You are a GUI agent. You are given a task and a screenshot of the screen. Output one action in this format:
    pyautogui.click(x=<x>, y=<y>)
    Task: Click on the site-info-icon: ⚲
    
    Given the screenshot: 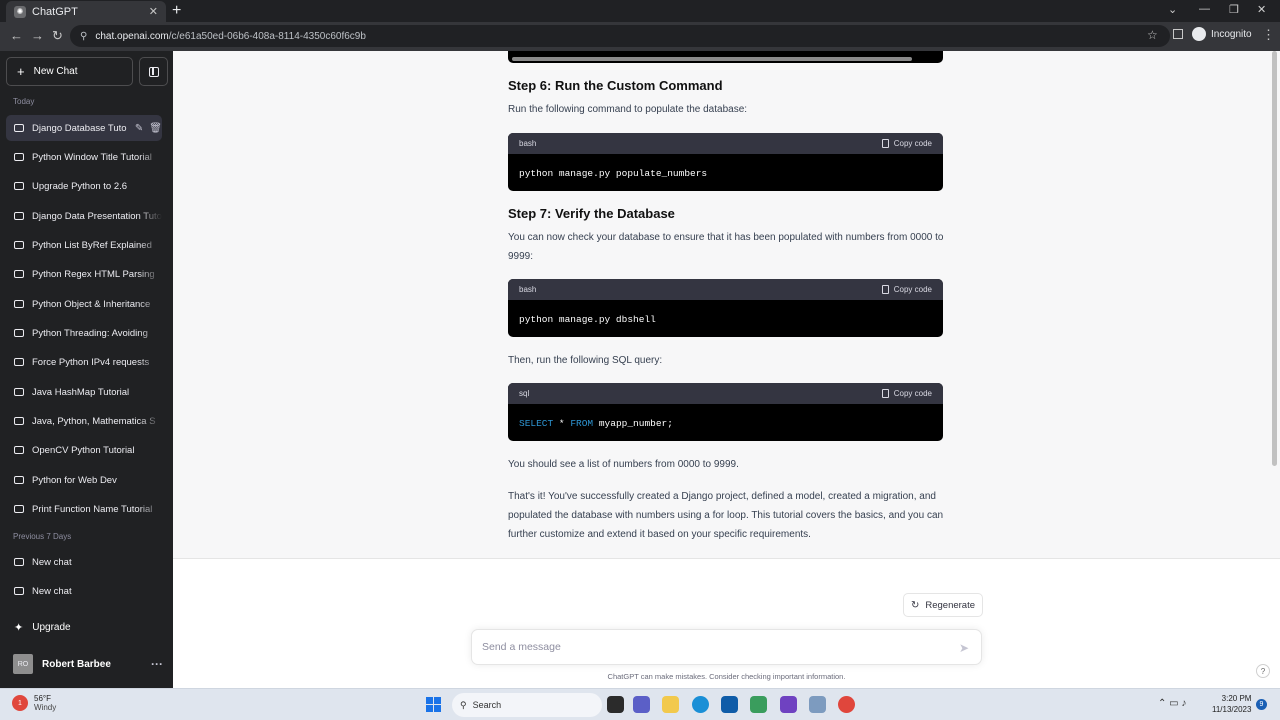 What is the action you would take?
    pyautogui.click(x=83, y=36)
    